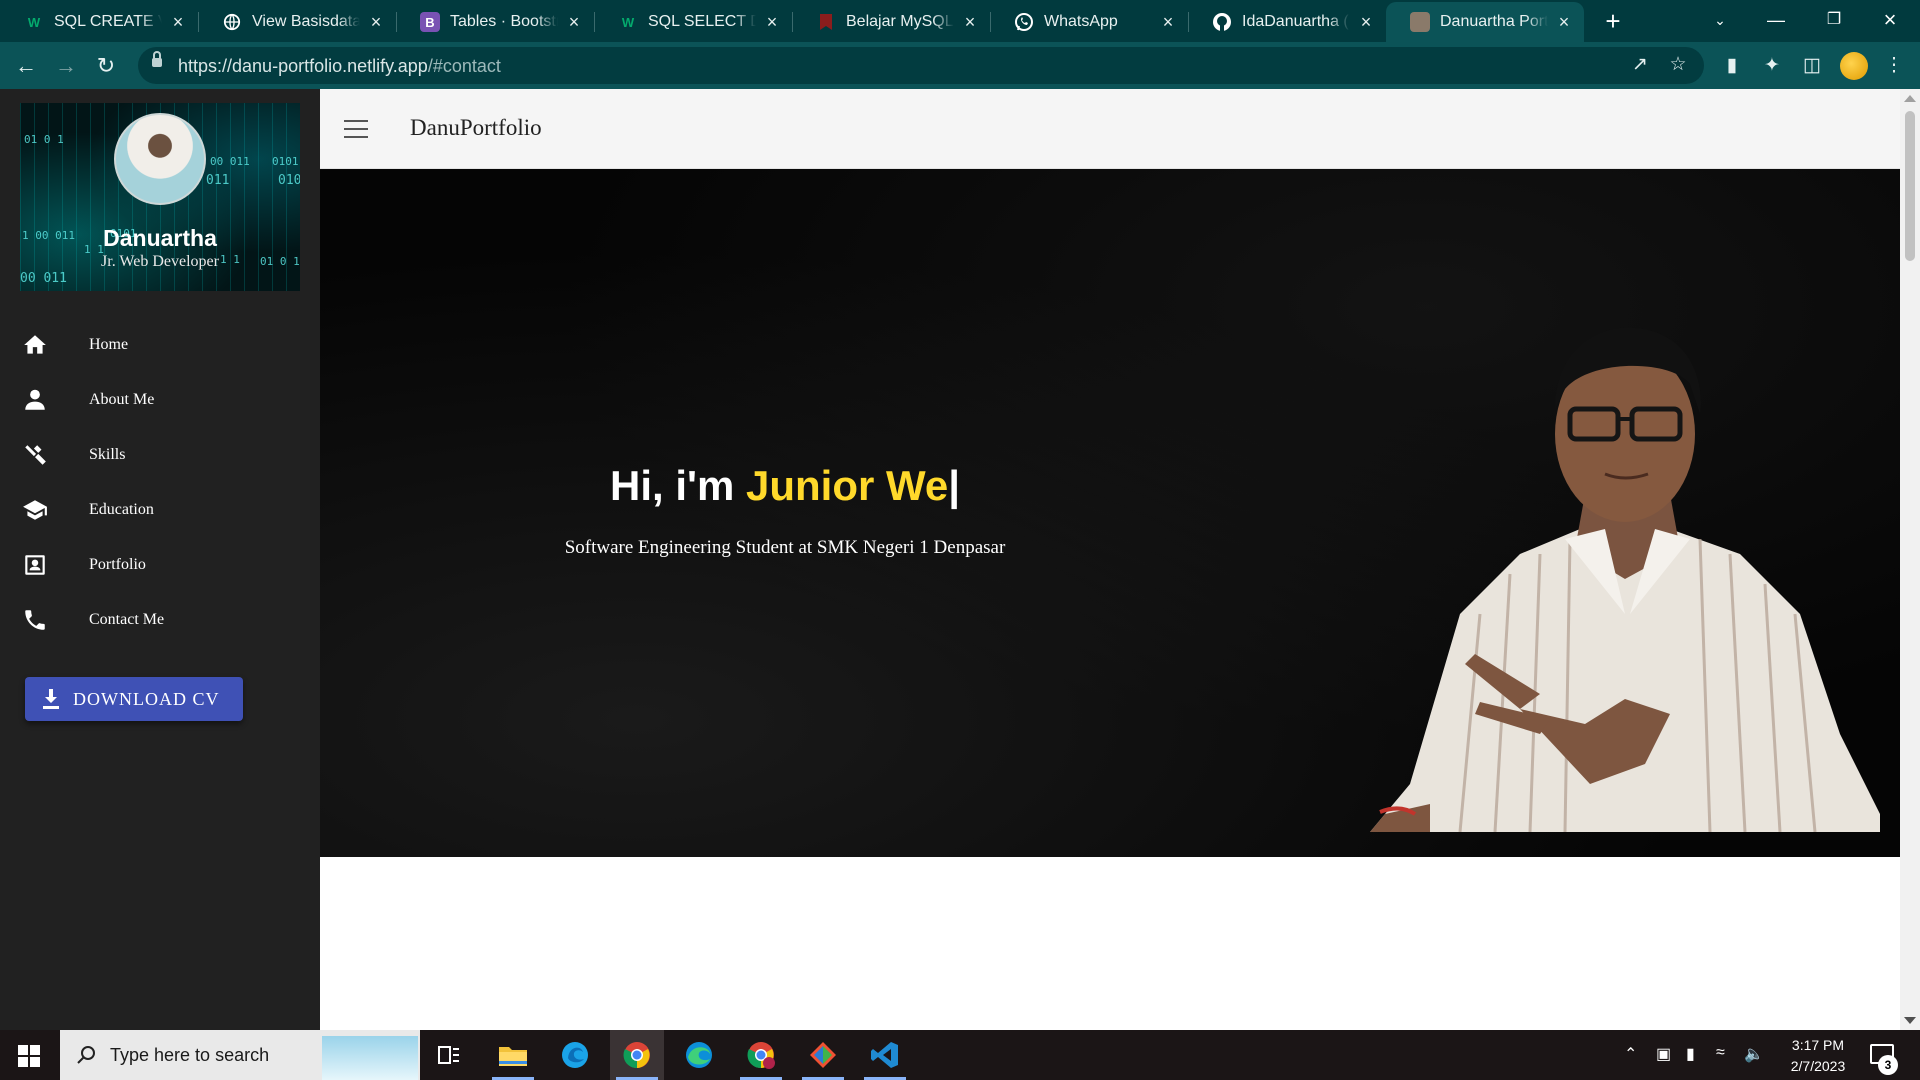  Describe the element at coordinates (1910, 559) in the screenshot. I see `page-scrollbar` at that location.